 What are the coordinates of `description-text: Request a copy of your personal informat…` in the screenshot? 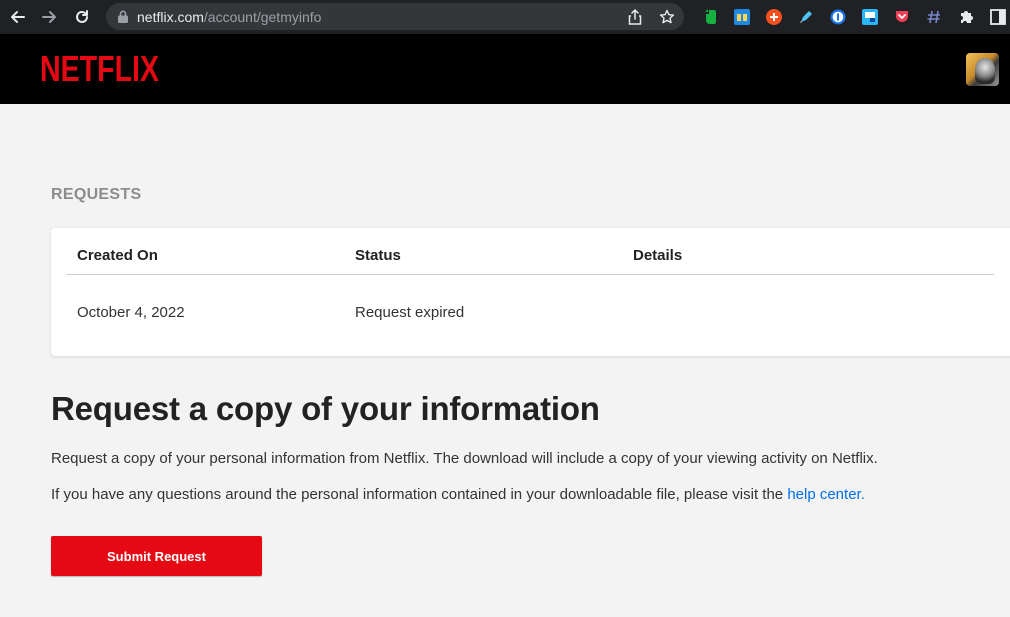 It's located at (464, 458).